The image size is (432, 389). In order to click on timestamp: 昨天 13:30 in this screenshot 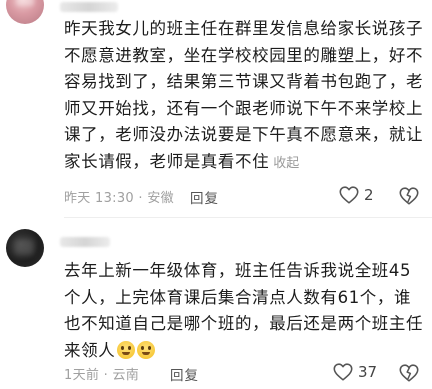, I will do `click(99, 198)`.